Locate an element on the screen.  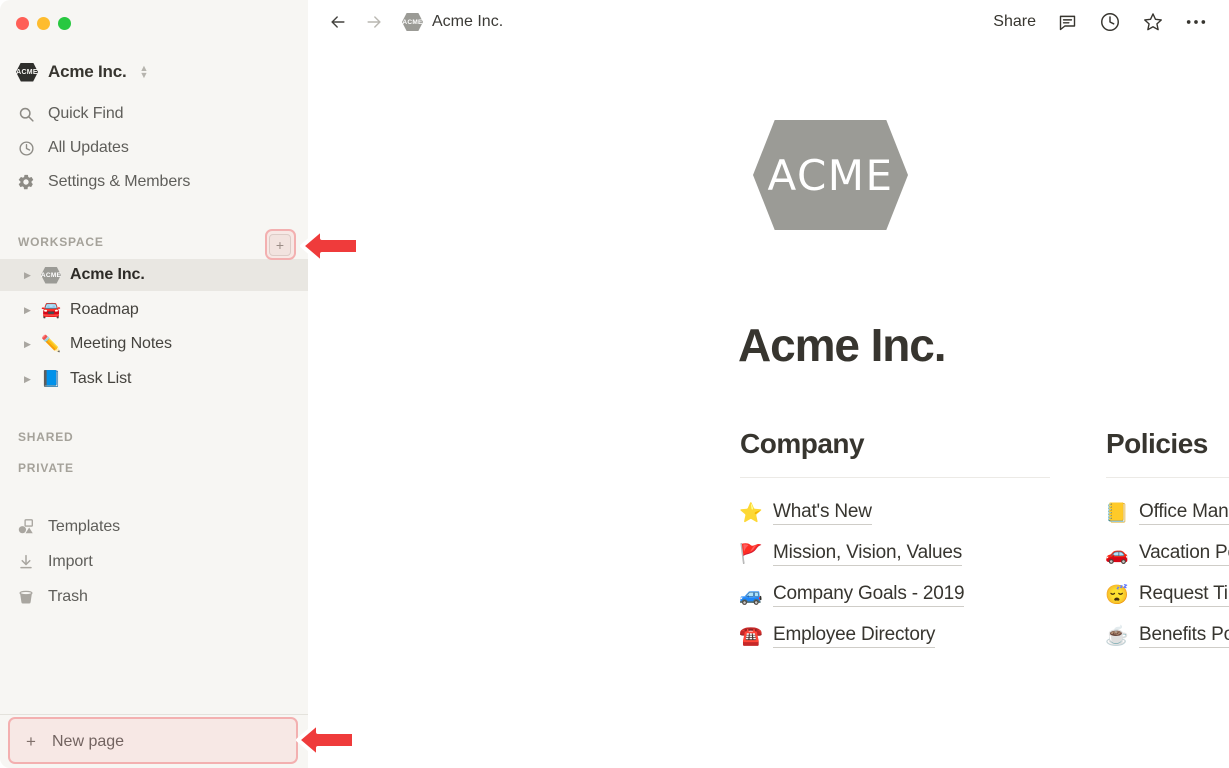
list-item: 🚗 Vacation Policy is located at coordinates (1167, 553).